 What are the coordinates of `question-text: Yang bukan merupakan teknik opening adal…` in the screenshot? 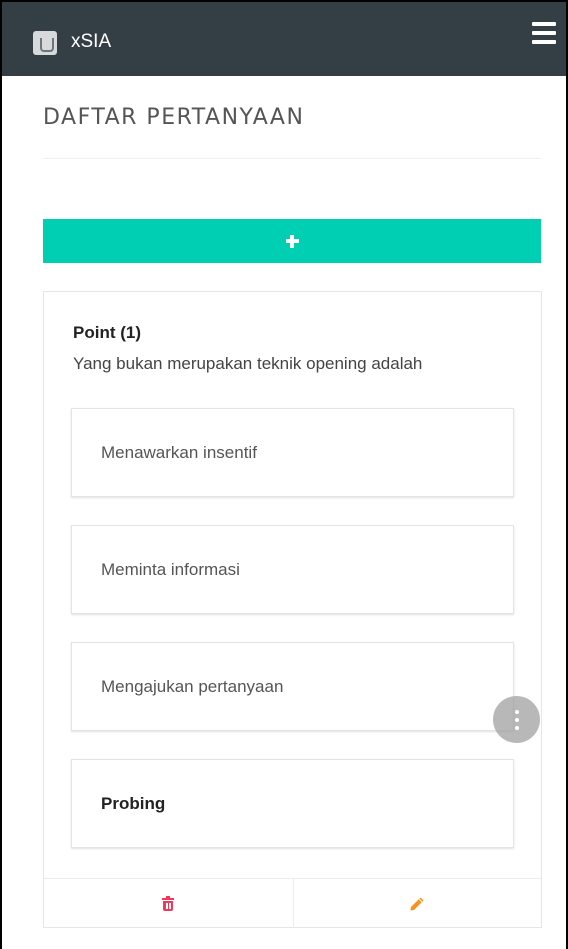 It's located at (248, 363).